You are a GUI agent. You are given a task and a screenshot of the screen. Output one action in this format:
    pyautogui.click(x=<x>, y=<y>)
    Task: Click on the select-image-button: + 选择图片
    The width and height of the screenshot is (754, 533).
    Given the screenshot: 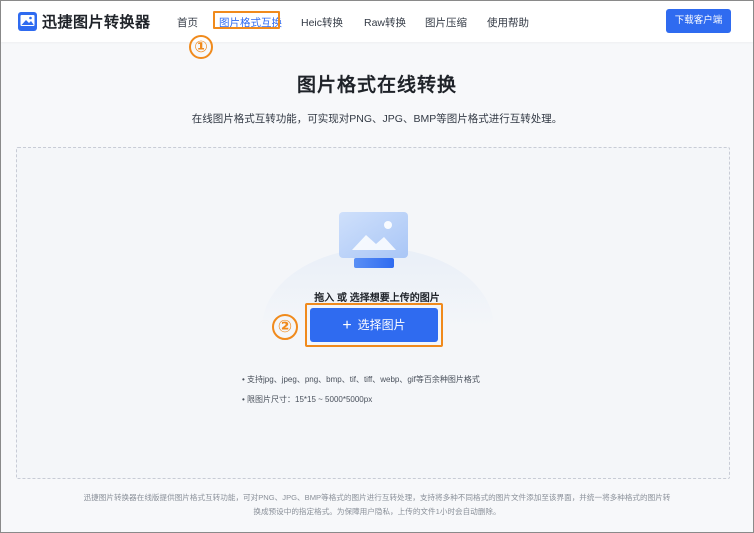 What is the action you would take?
    pyautogui.click(x=374, y=325)
    